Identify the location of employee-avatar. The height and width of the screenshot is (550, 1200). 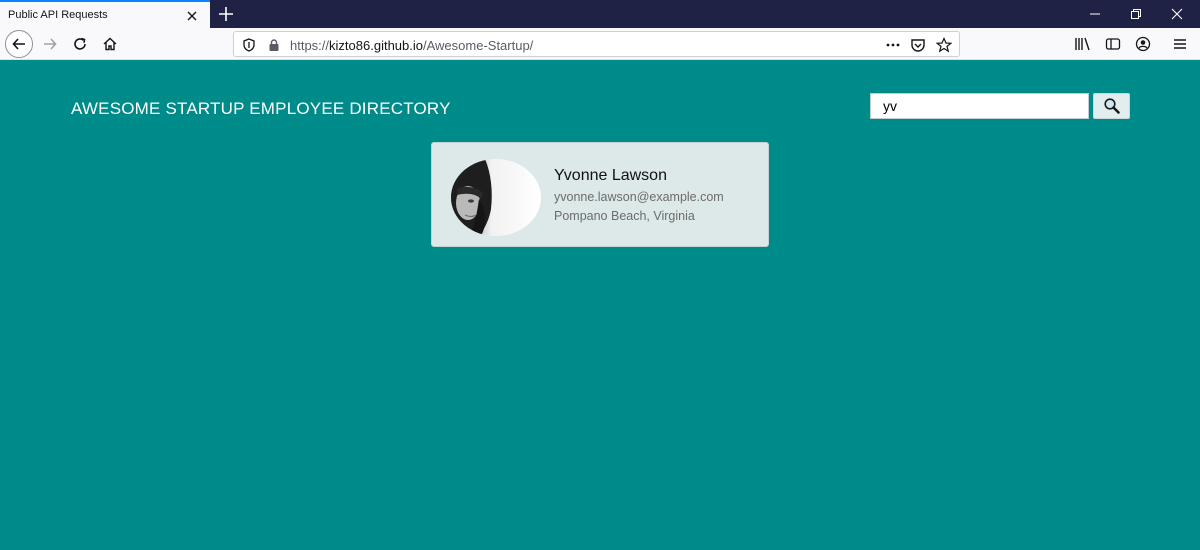
(496, 197).